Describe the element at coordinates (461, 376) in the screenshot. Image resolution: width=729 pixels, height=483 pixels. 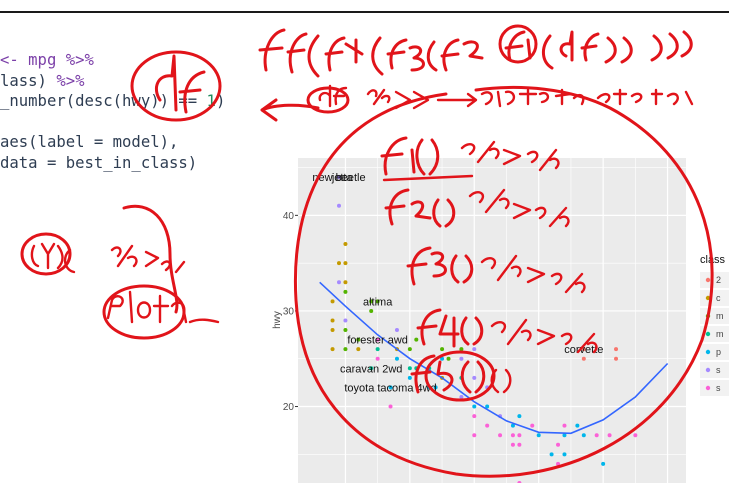
I see `step-f5` at that location.